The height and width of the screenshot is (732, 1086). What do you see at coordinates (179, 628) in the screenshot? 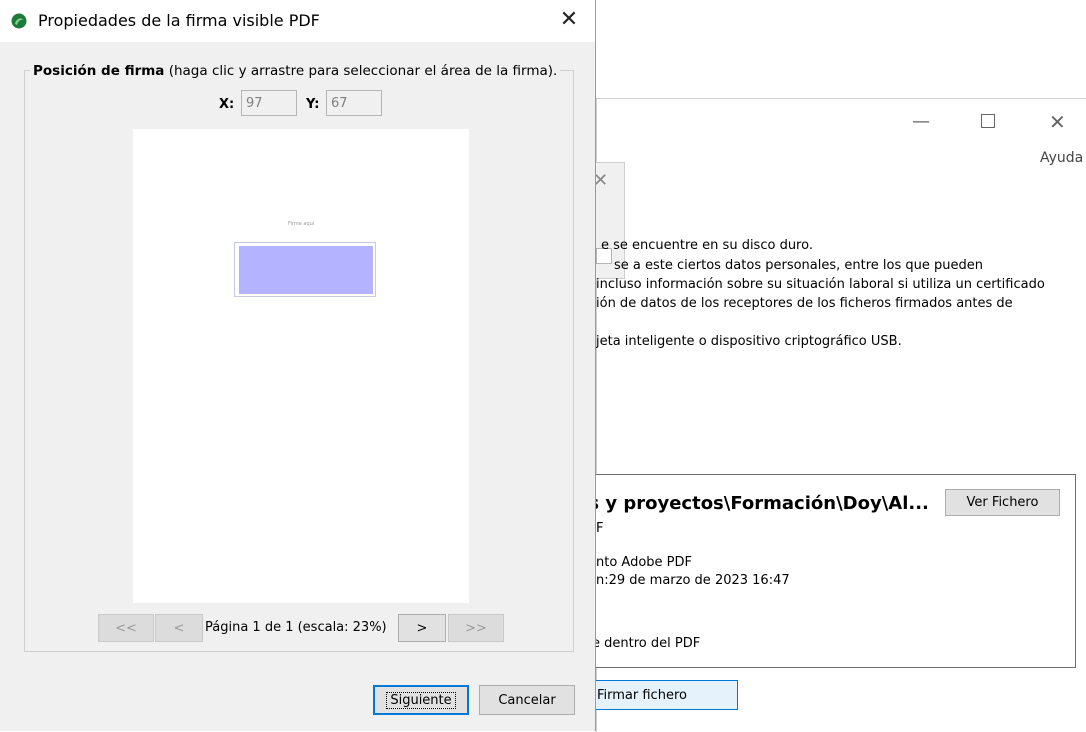
I see `prev-page-button: <` at bounding box center [179, 628].